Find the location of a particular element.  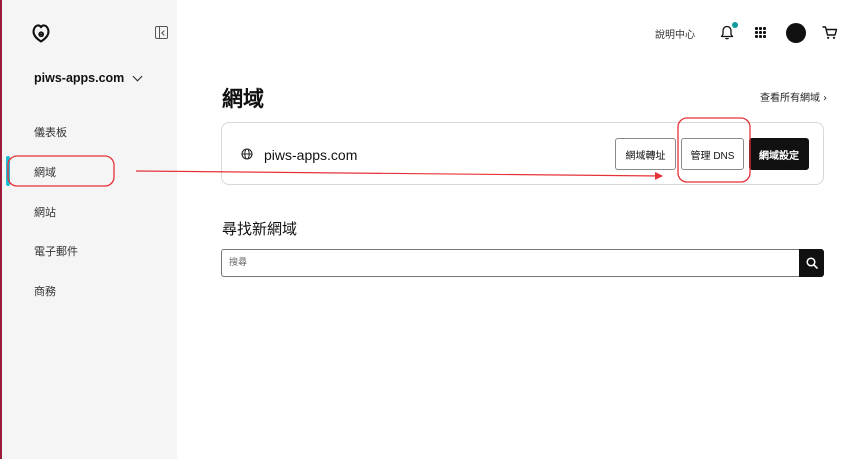

apps-grid-icon is located at coordinates (760, 32).